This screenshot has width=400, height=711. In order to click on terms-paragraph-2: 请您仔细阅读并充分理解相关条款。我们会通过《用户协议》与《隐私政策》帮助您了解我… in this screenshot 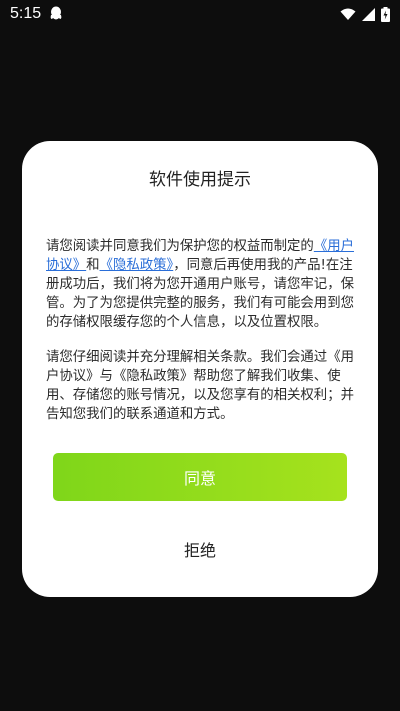, I will do `click(200, 386)`.